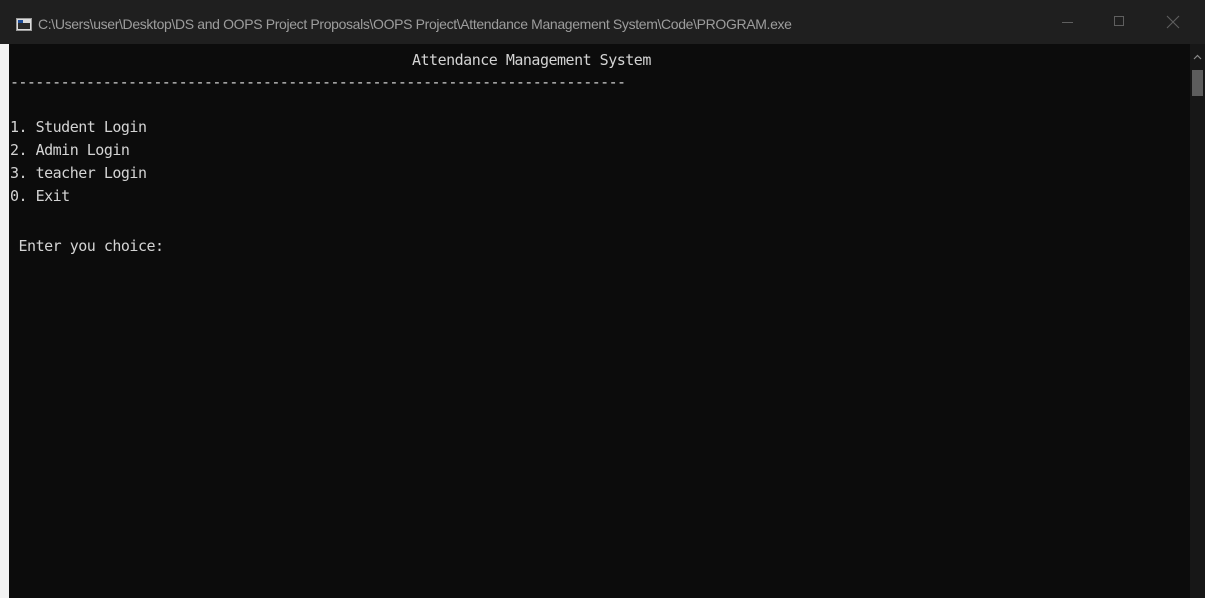 The height and width of the screenshot is (598, 1205). I want to click on choice-prompt: Enter you choice:, so click(87, 246).